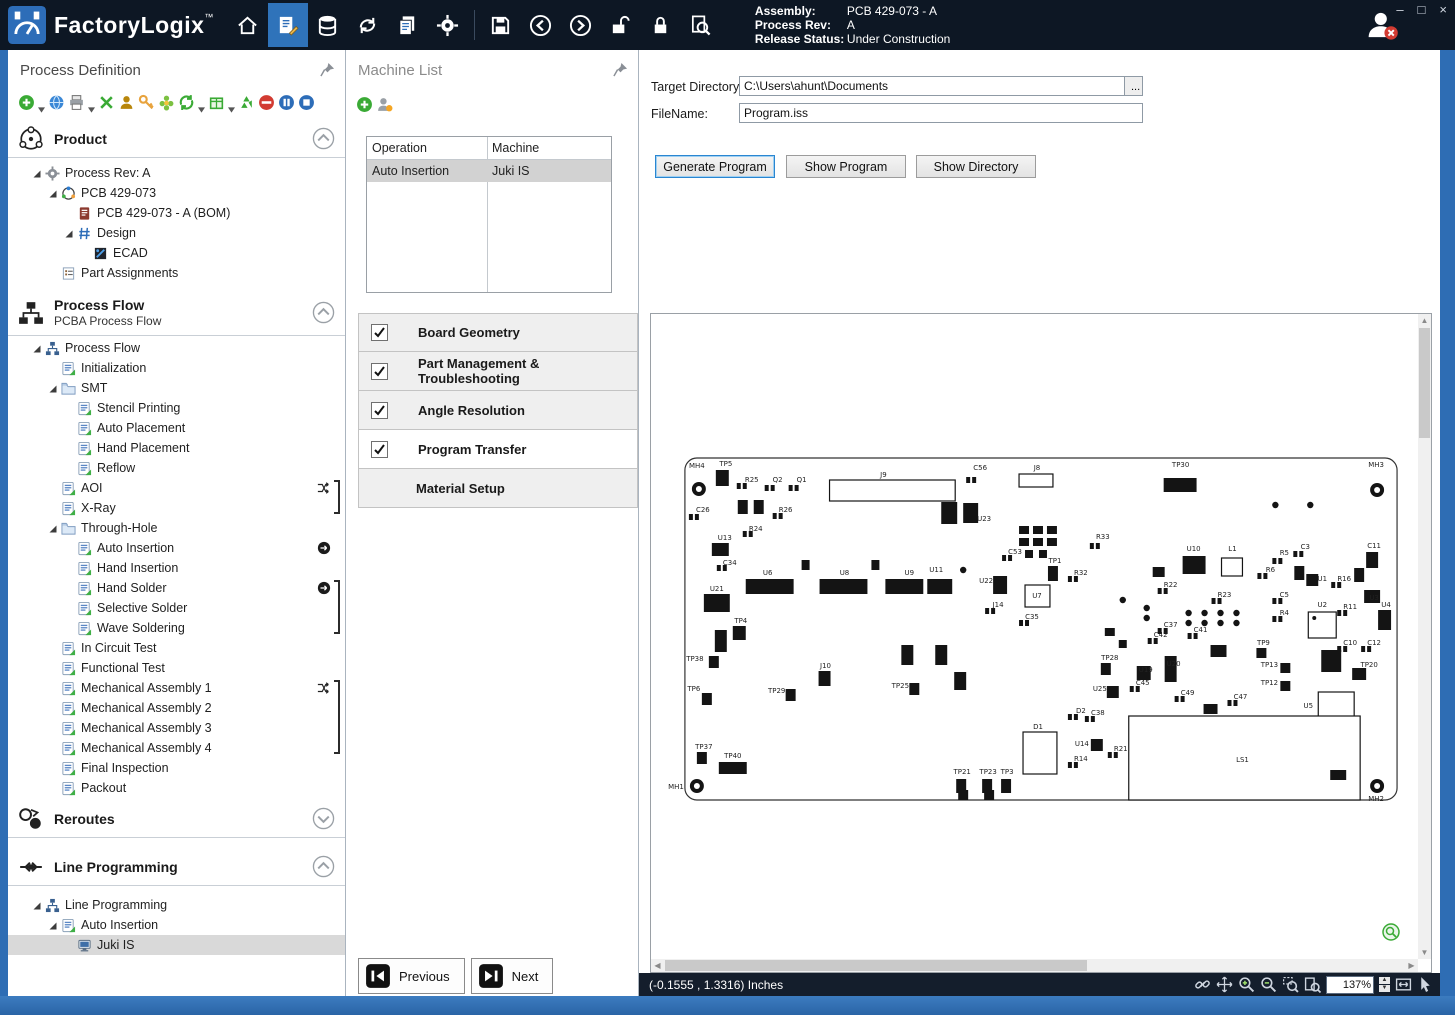  What do you see at coordinates (1384, 984) in the screenshot?
I see `zoom-spinner: ▲ ▼` at bounding box center [1384, 984].